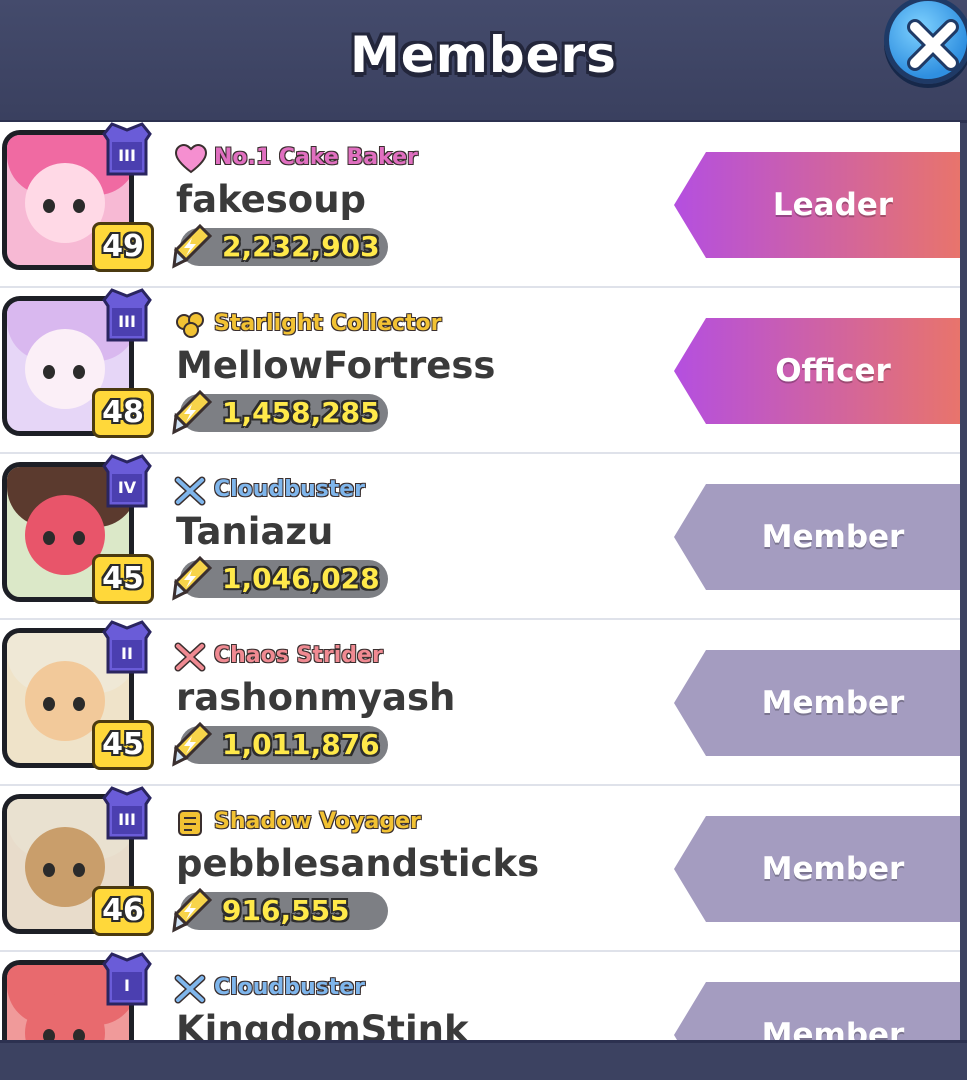  I want to click on member-name: Taniazu, so click(254, 531).